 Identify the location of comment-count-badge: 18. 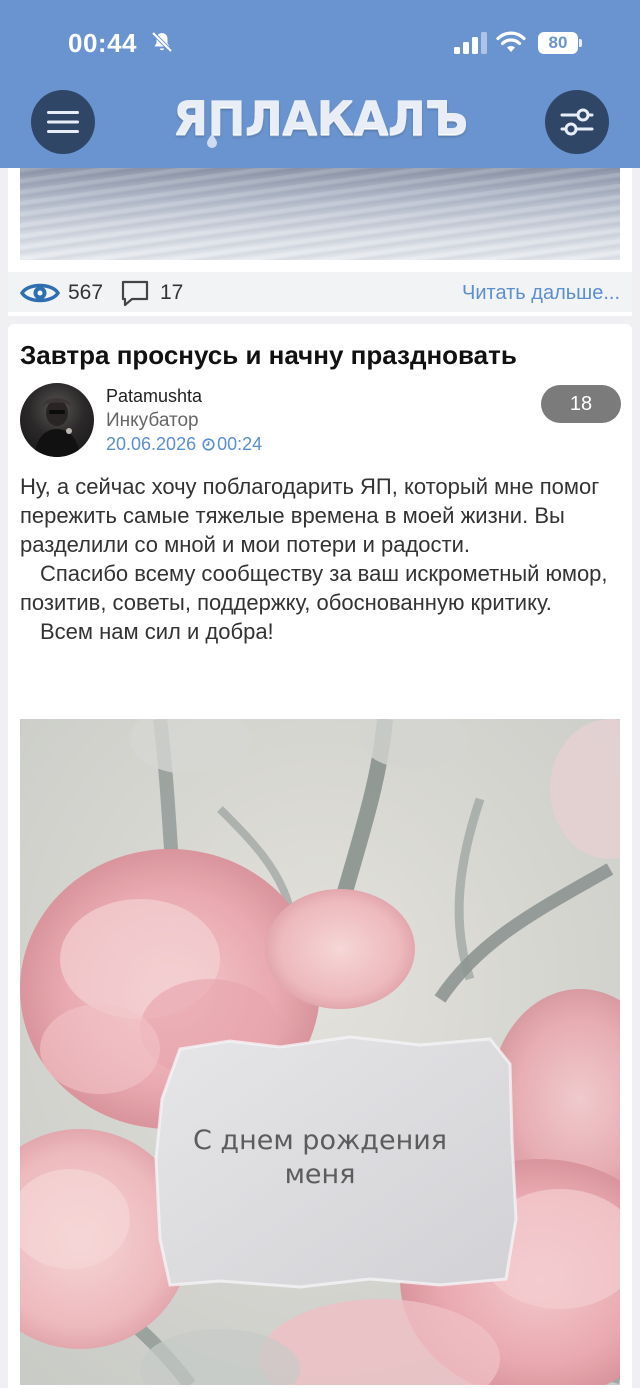
(581, 404).